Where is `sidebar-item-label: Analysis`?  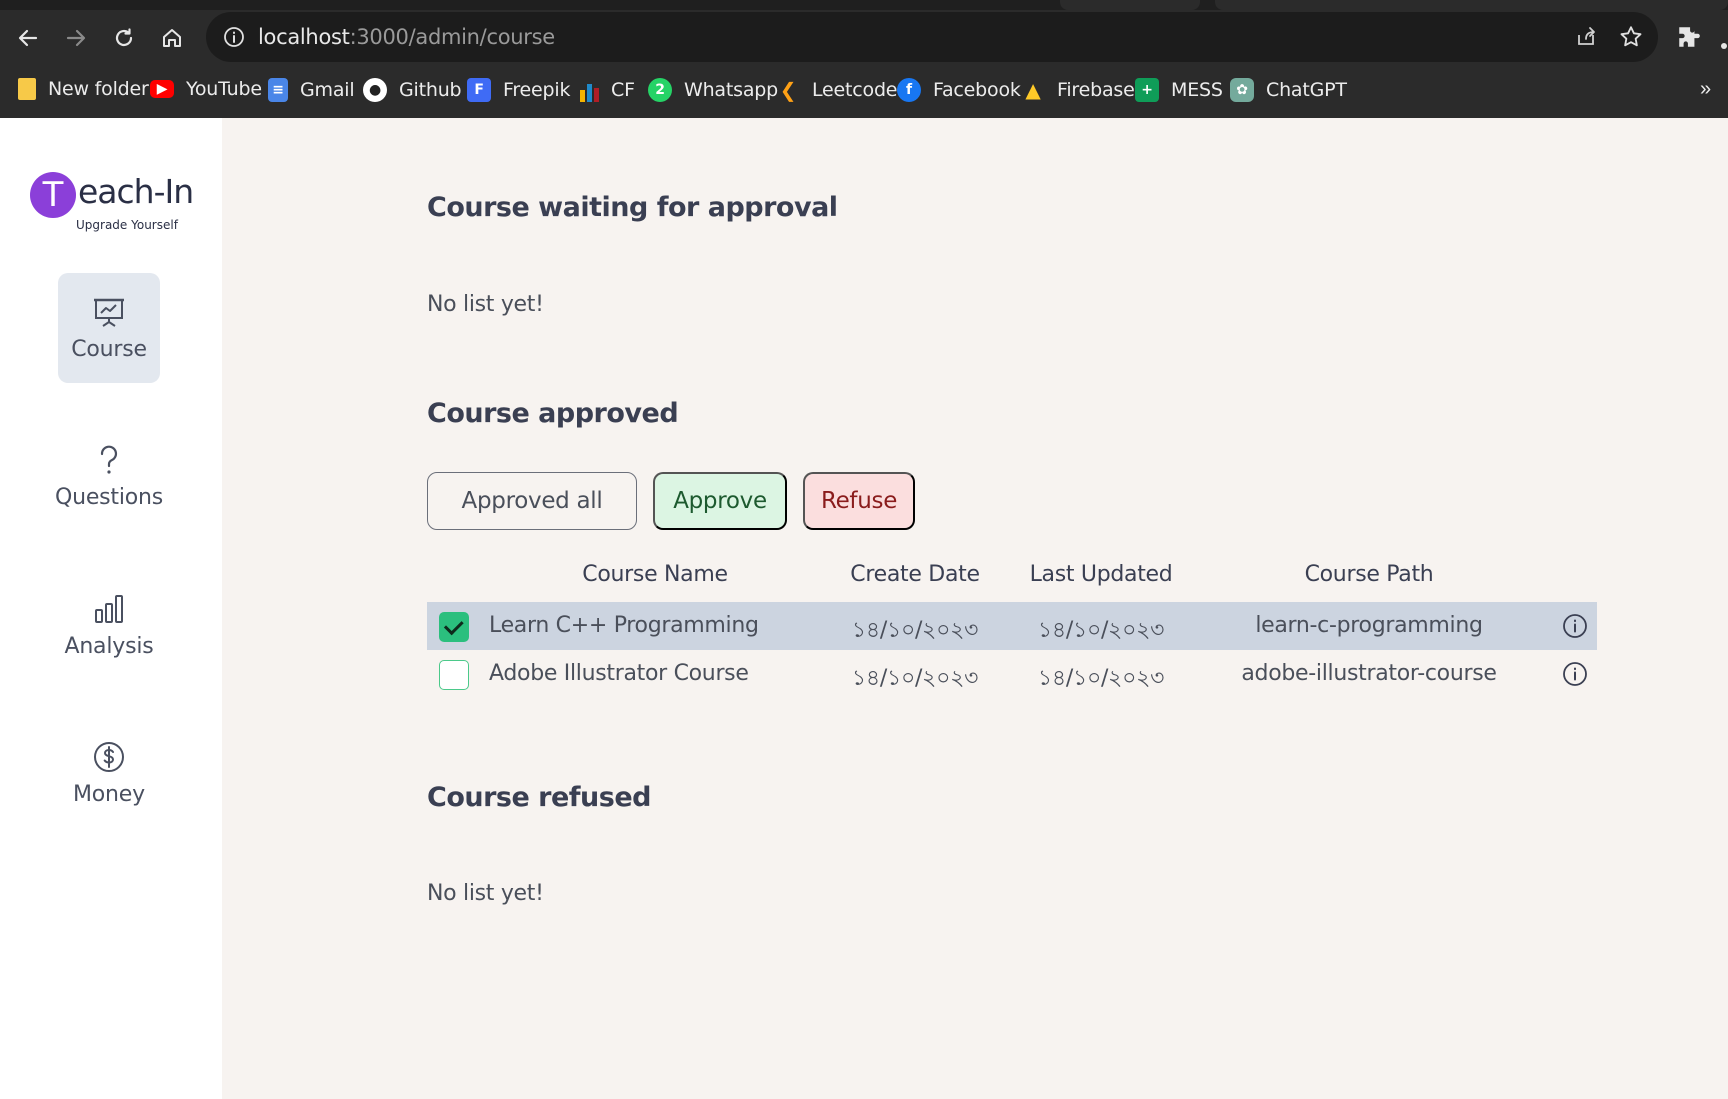
sidebar-item-label: Analysis is located at coordinates (109, 646).